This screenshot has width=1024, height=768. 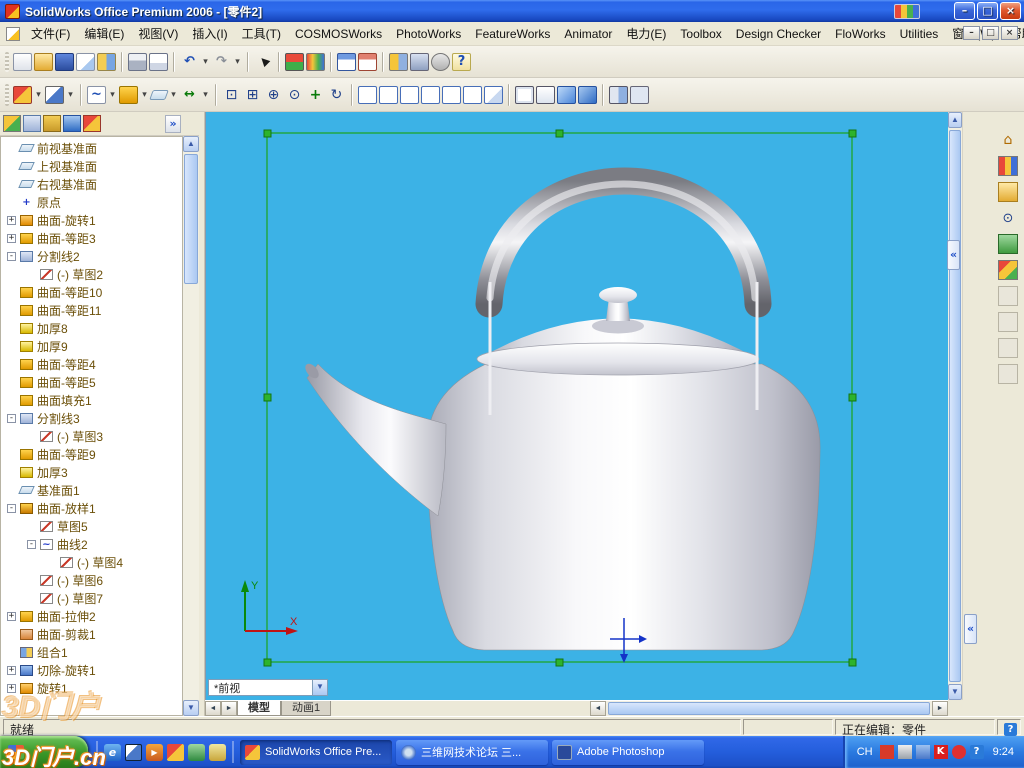 What do you see at coordinates (440, 61) in the screenshot?
I see `options-icon` at bounding box center [440, 61].